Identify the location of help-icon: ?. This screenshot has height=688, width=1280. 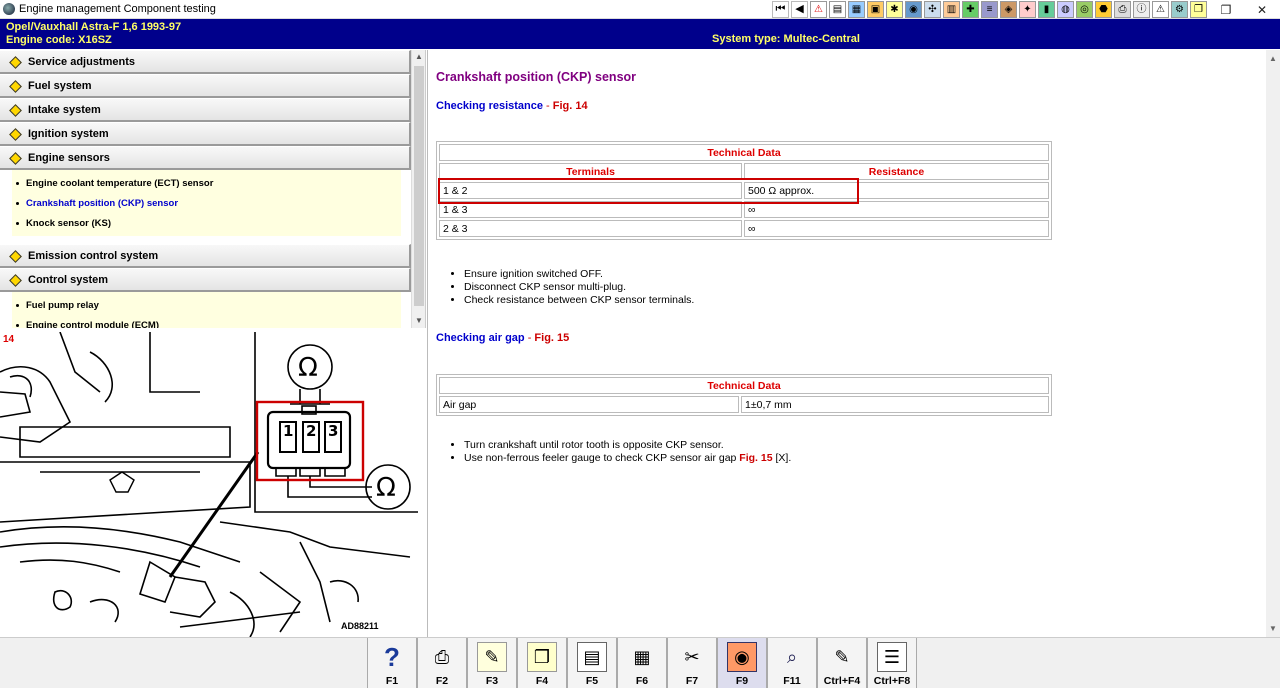
(392, 656).